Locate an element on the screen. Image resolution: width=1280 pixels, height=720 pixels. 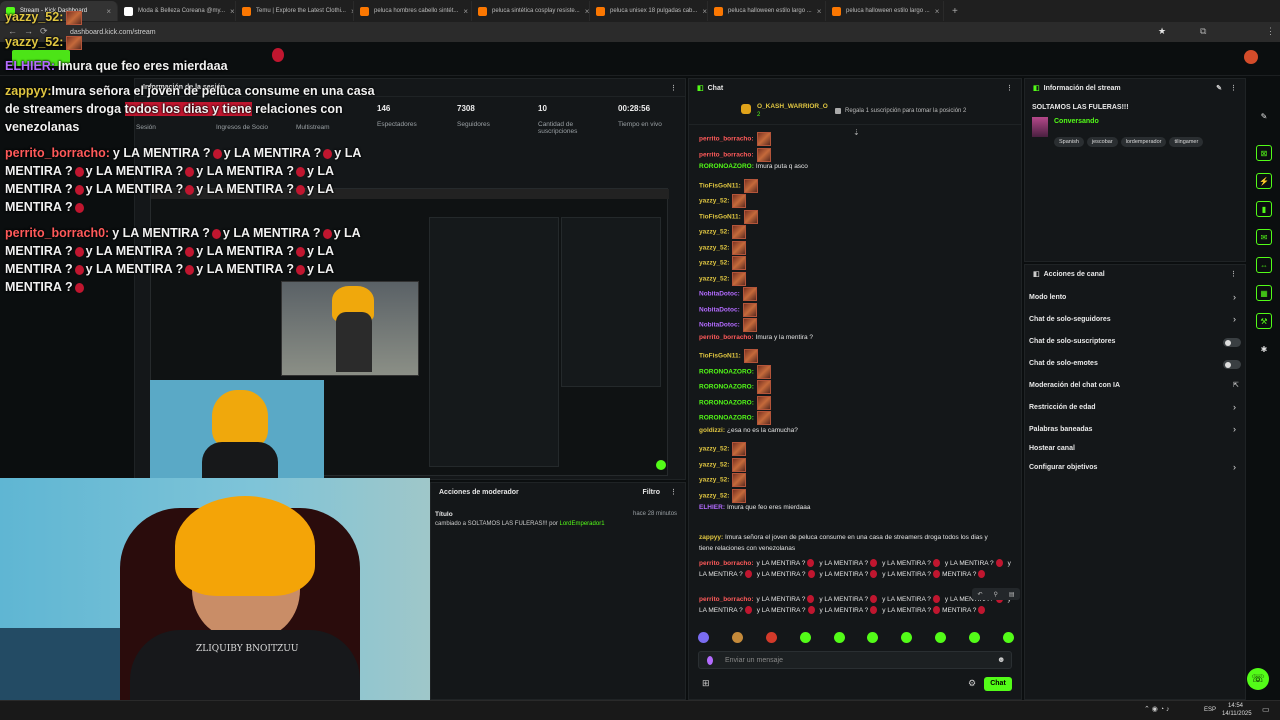
stream-tag: Spanish is located at coordinates (1069, 142).